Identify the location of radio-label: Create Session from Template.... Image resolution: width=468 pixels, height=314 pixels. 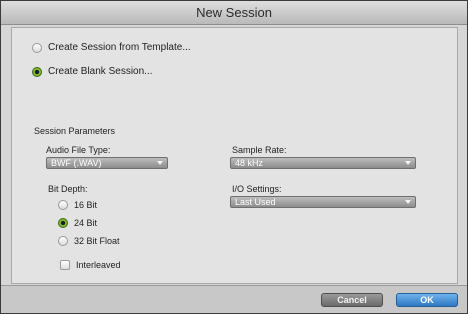
(119, 47).